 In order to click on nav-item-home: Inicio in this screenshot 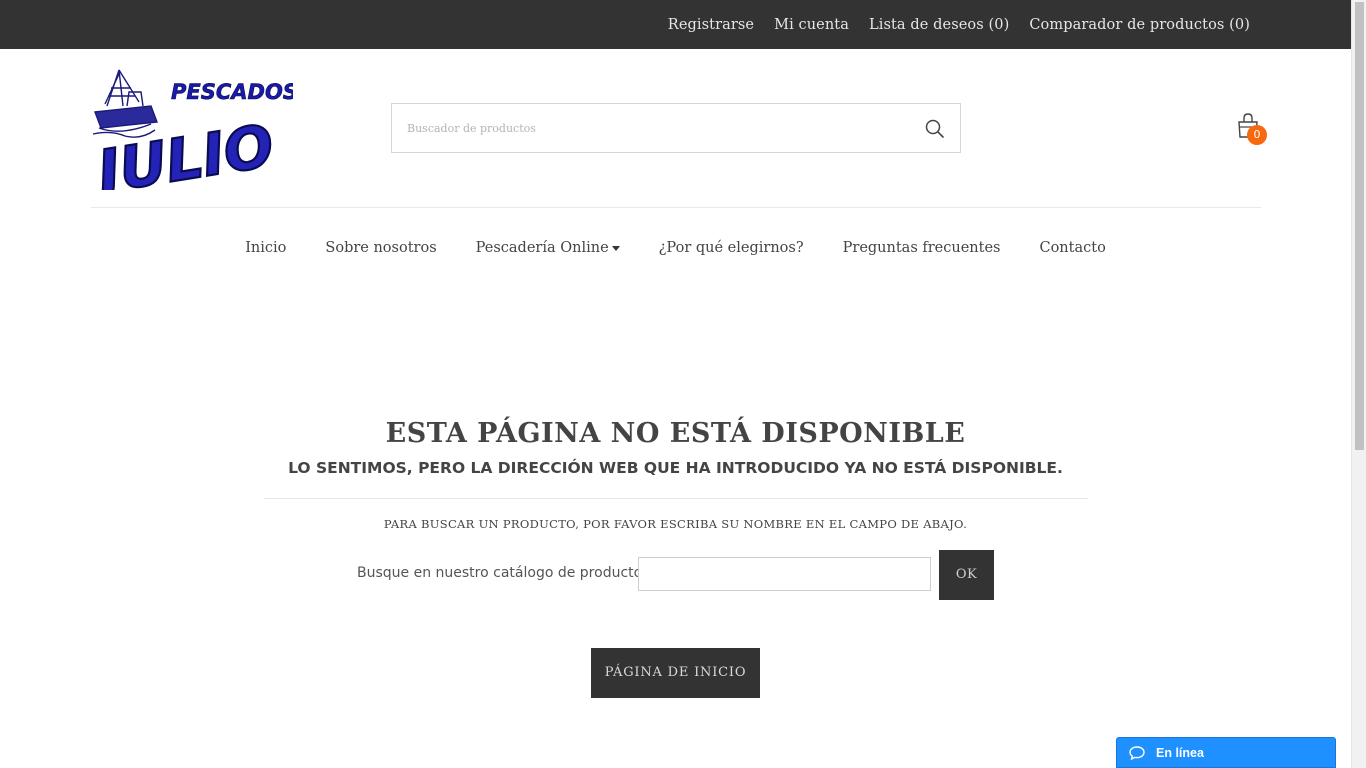, I will do `click(266, 248)`.